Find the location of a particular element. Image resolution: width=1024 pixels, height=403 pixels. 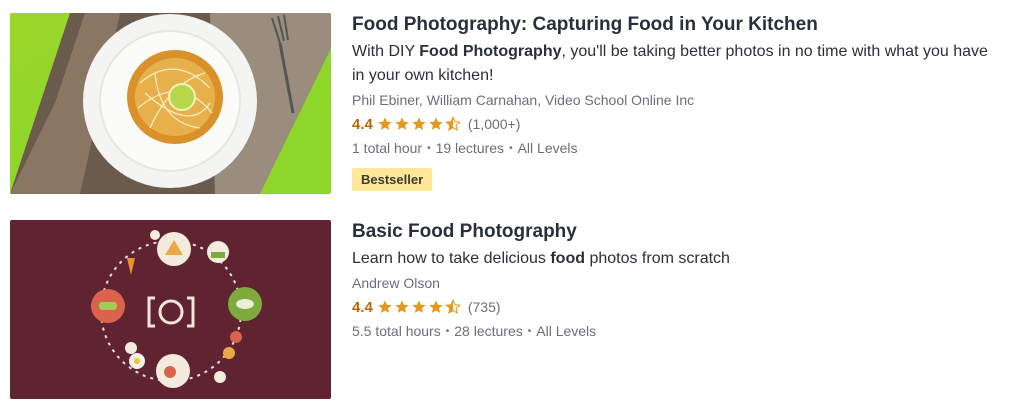

description-highlight: Food Photography is located at coordinates (490, 51).